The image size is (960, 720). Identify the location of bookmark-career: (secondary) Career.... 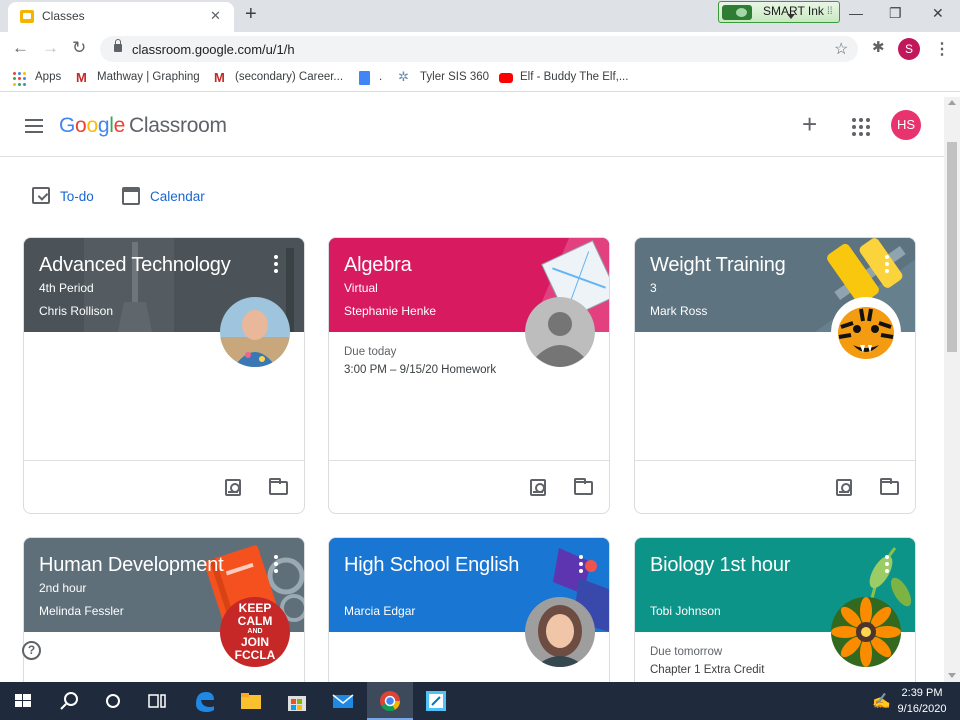
(289, 77).